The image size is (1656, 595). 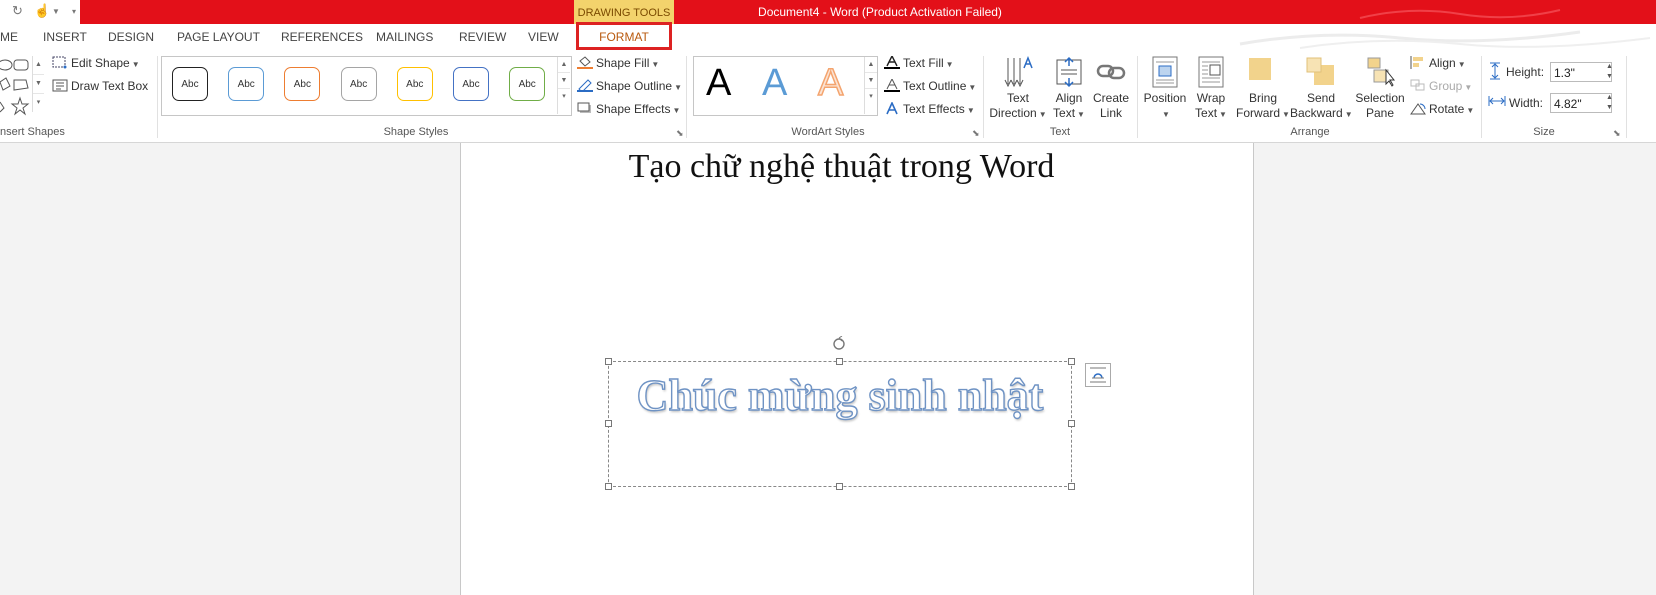 What do you see at coordinates (608, 486) in the screenshot?
I see `resize-handle-bottom-left` at bounding box center [608, 486].